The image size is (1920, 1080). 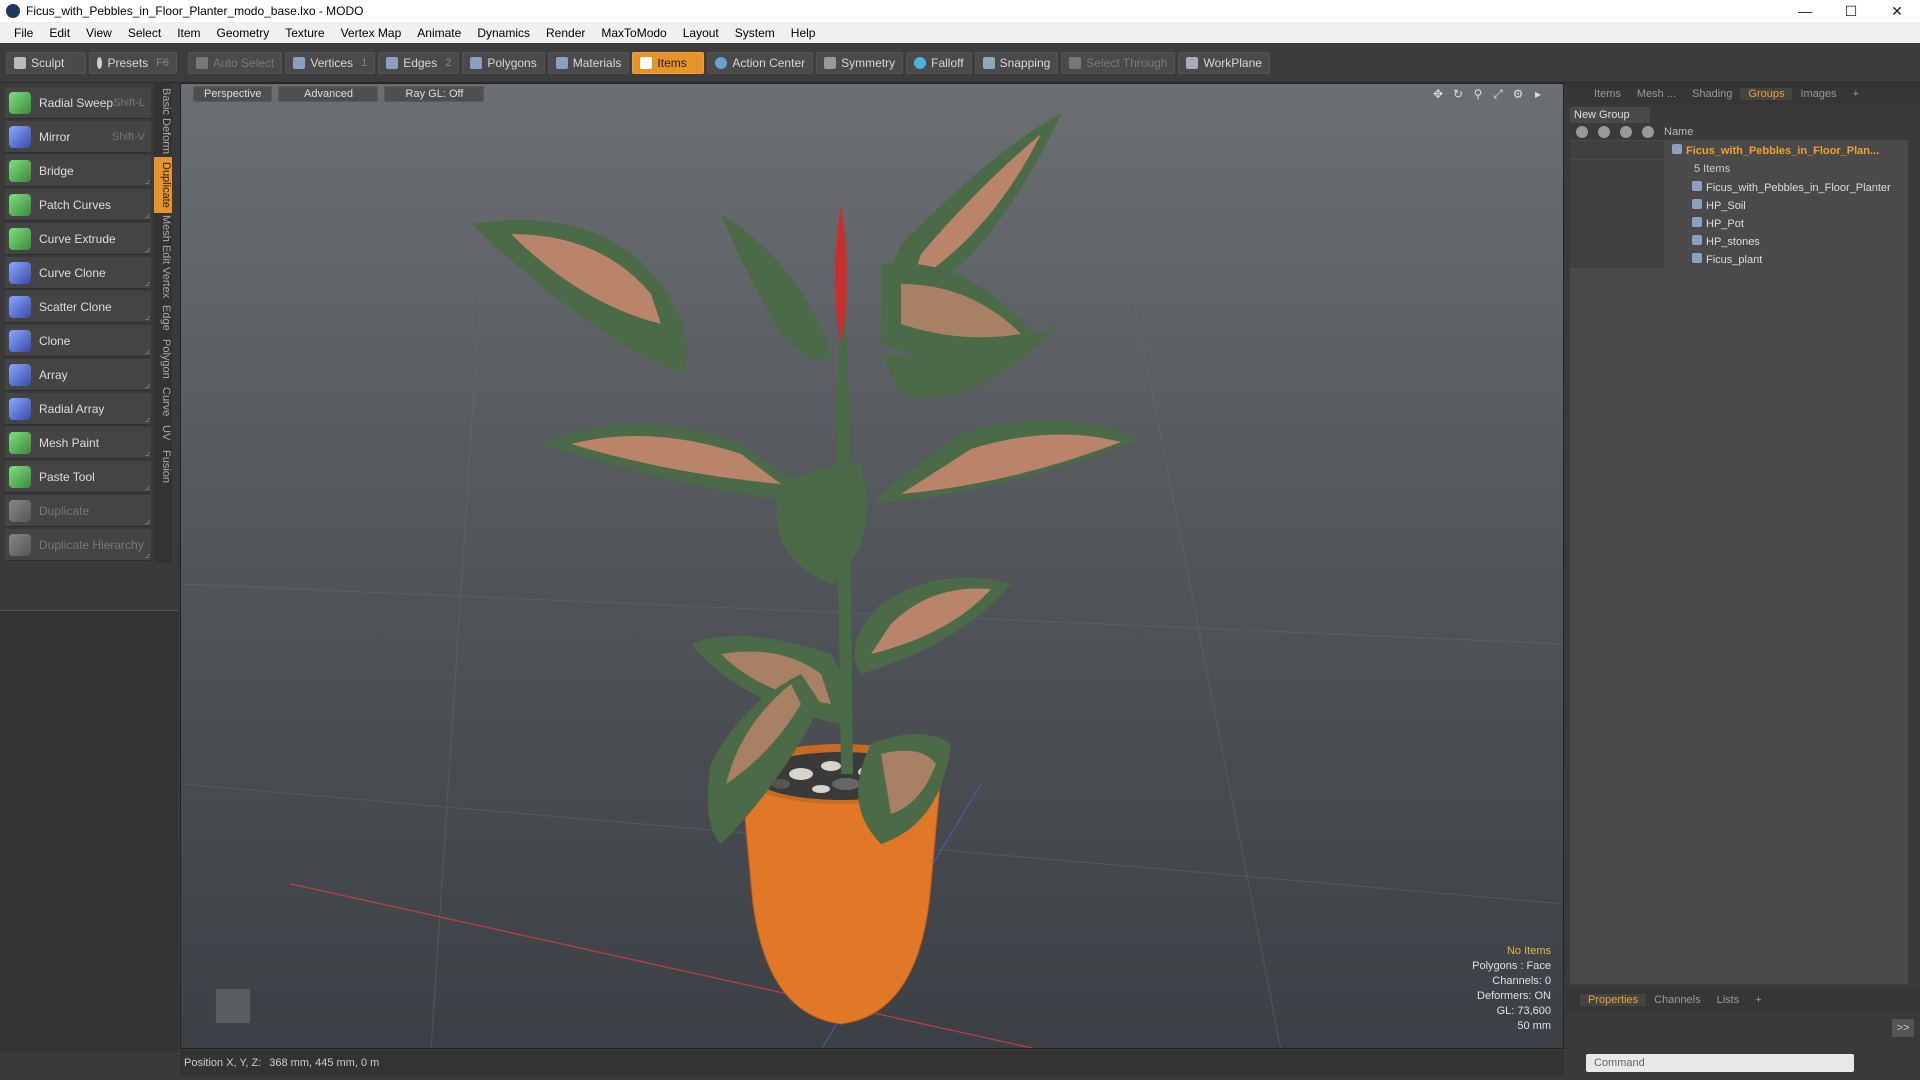 What do you see at coordinates (1607, 94) in the screenshot?
I see `tab-items: Items` at bounding box center [1607, 94].